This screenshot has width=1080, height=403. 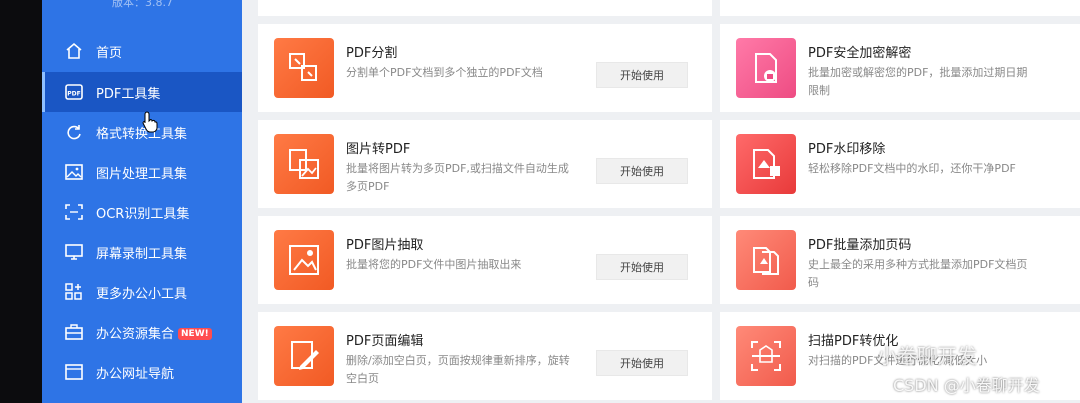 I want to click on sidebar-item-label-wrap: 办公资源集合 NEW!, so click(x=154, y=332).